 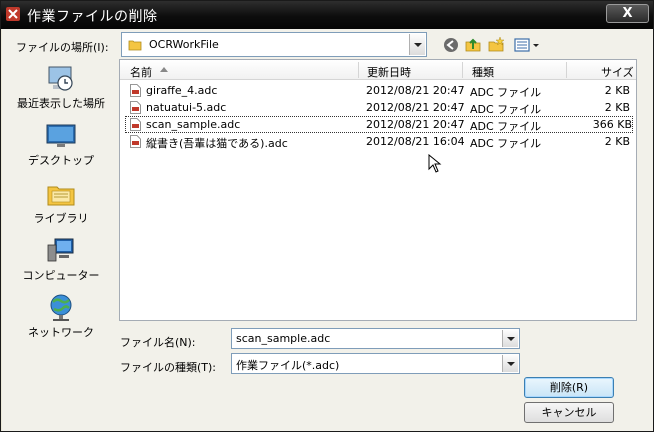 What do you see at coordinates (473, 45) in the screenshot?
I see `up-folder-icon` at bounding box center [473, 45].